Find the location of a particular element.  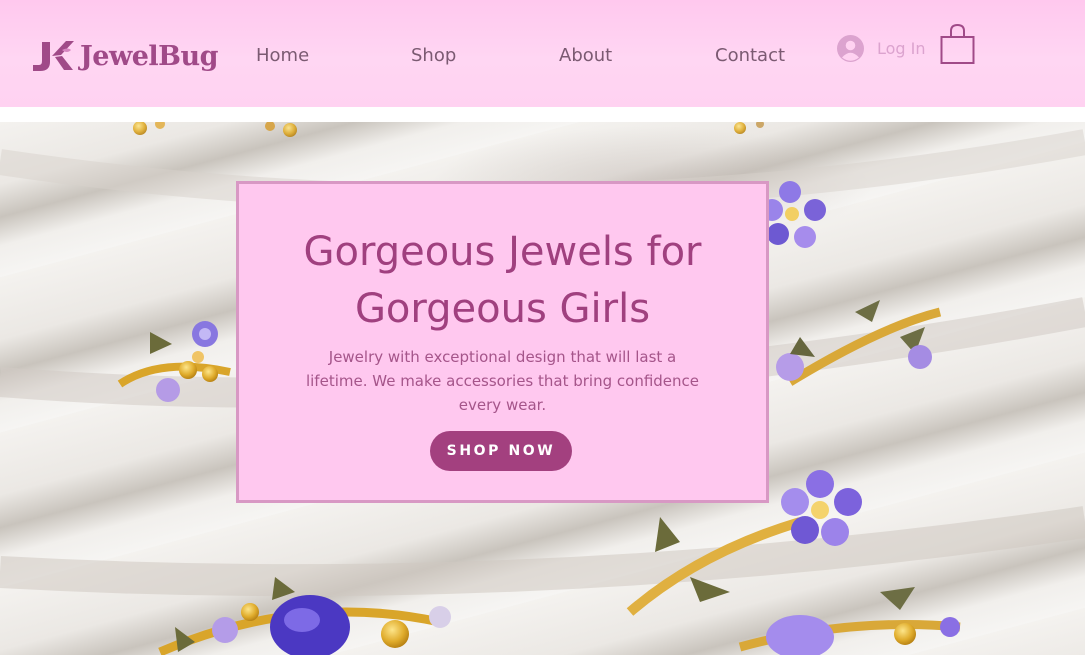

site-logo: JewelBug is located at coordinates (123, 56).